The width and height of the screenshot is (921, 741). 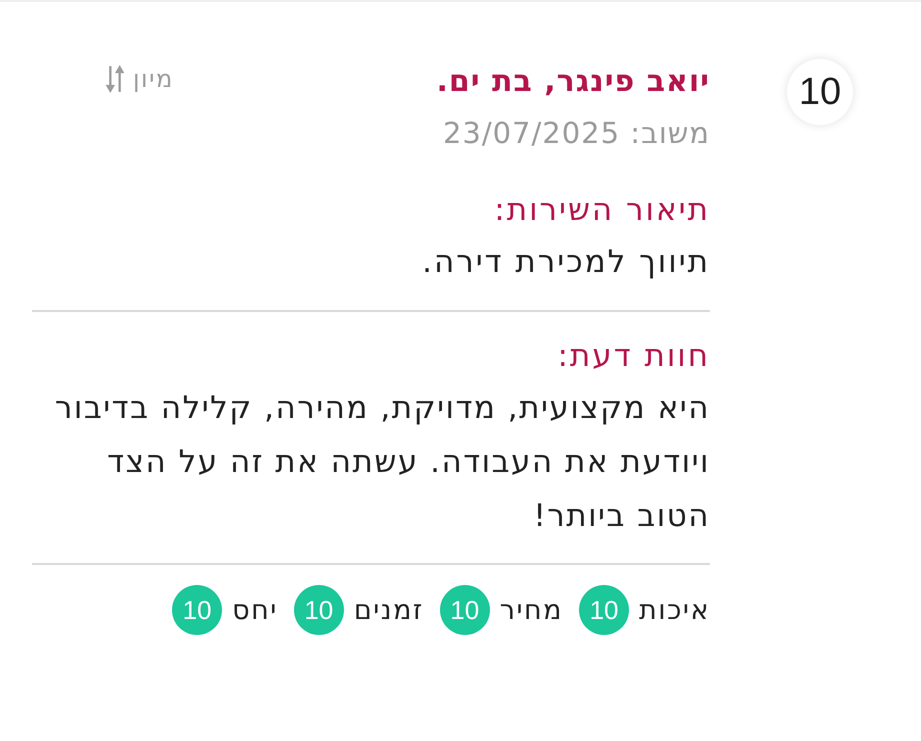 I want to click on sort-icon, so click(x=115, y=79).